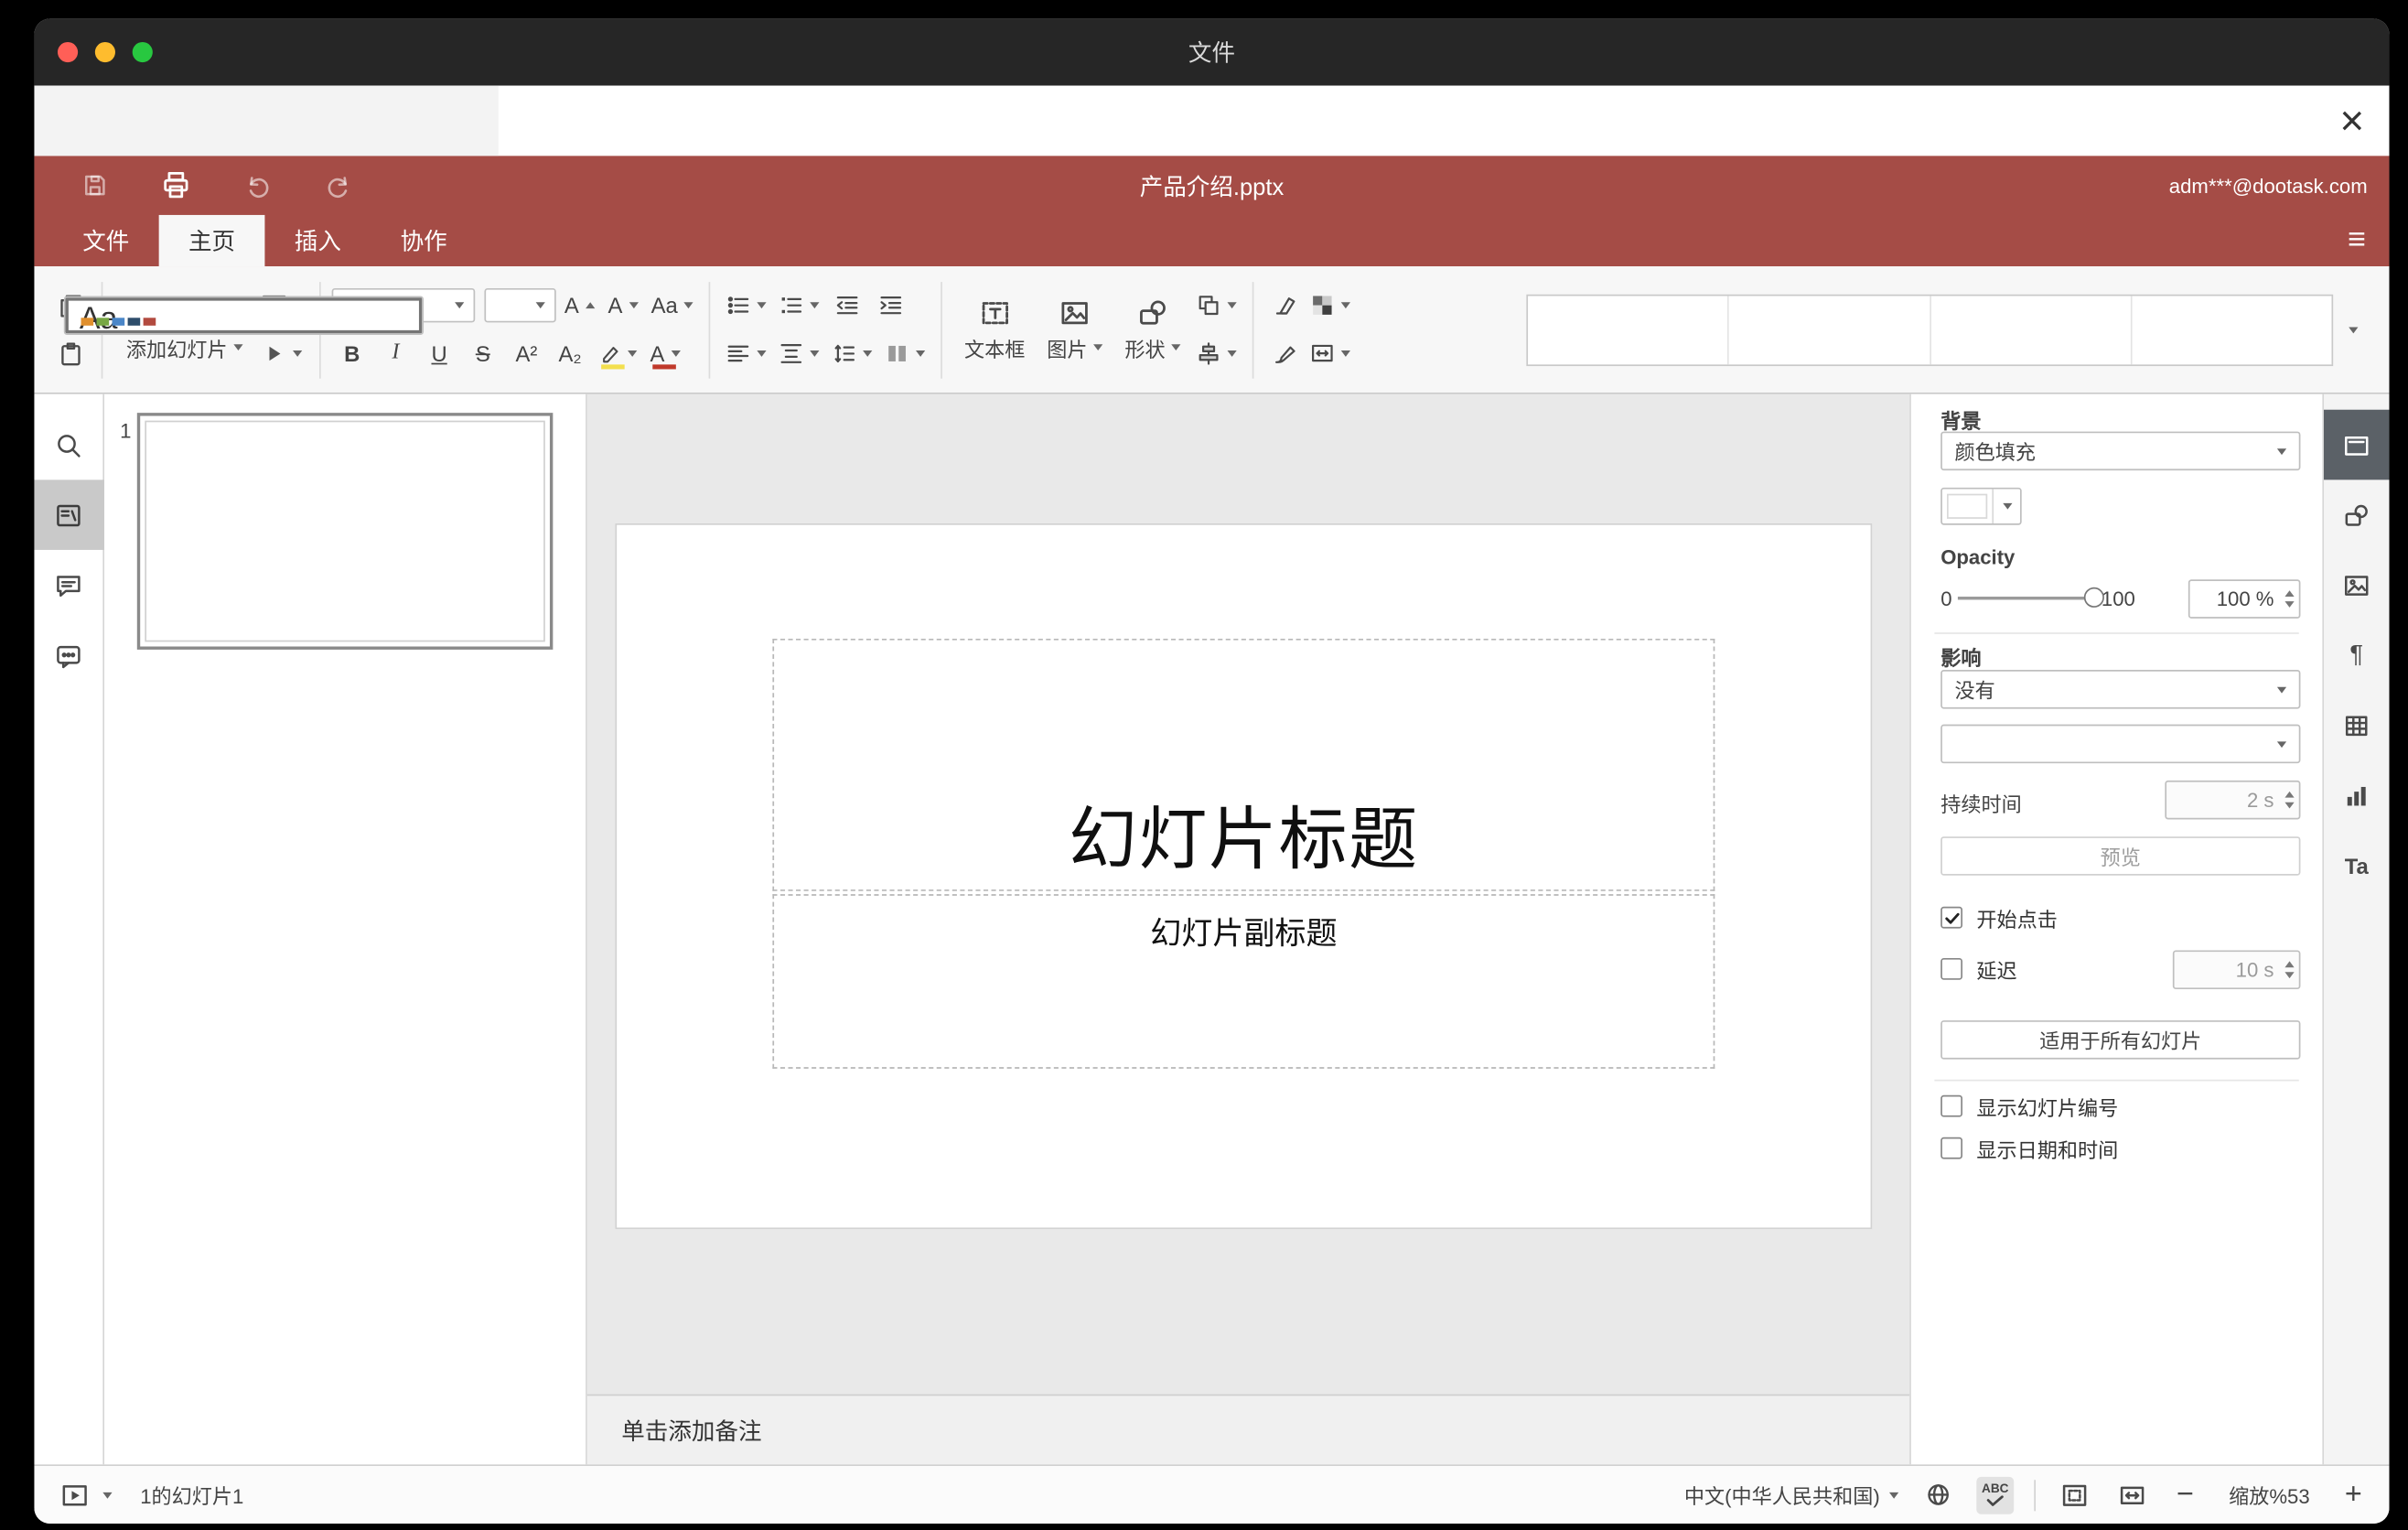 Image resolution: width=2408 pixels, height=1530 pixels. I want to click on superscript-button: A², so click(526, 353).